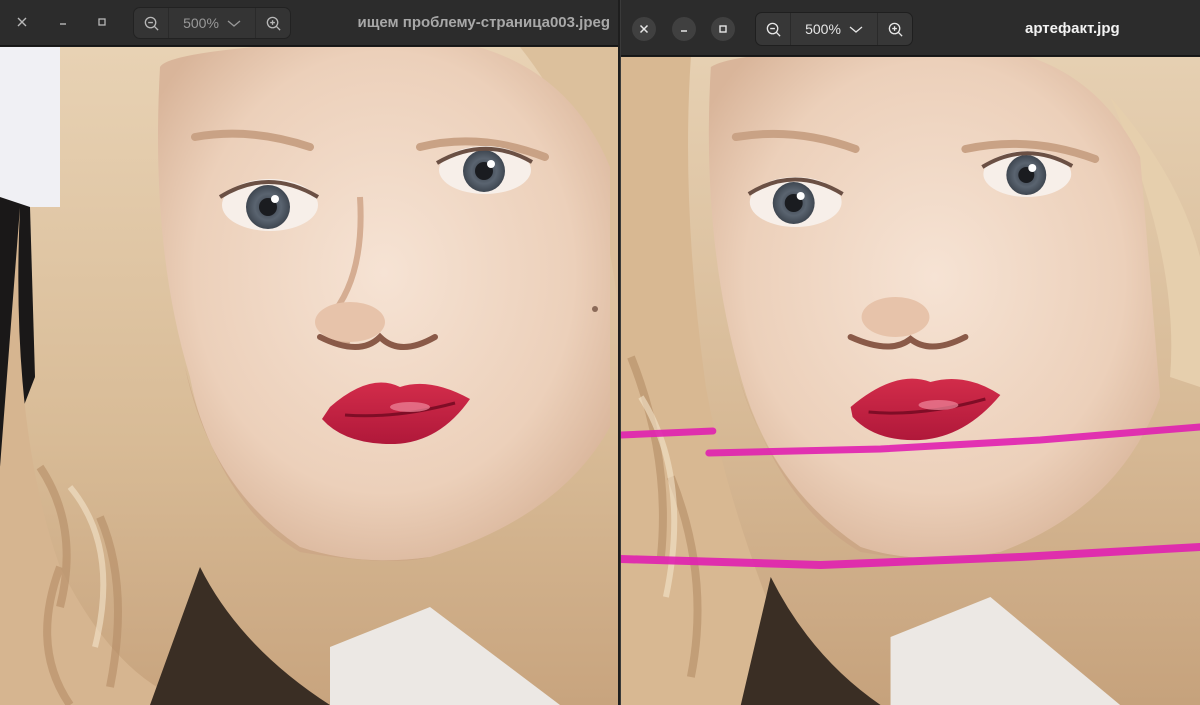 Image resolution: width=1200 pixels, height=705 pixels. What do you see at coordinates (1072, 28) in the screenshot?
I see `window-title: артефакт.jpg` at bounding box center [1072, 28].